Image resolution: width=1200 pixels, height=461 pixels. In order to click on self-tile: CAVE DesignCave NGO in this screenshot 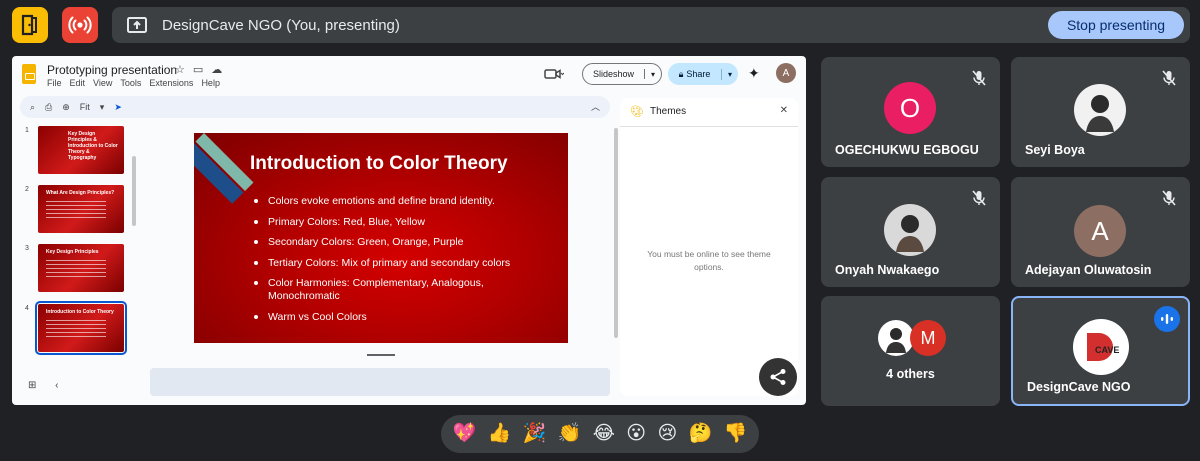, I will do `click(1100, 351)`.